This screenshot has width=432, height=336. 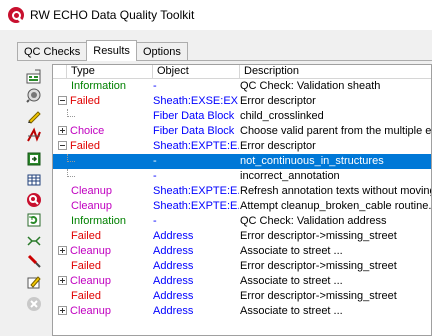 I want to click on description-cell: QC Check: Validation sheath, so click(x=310, y=86).